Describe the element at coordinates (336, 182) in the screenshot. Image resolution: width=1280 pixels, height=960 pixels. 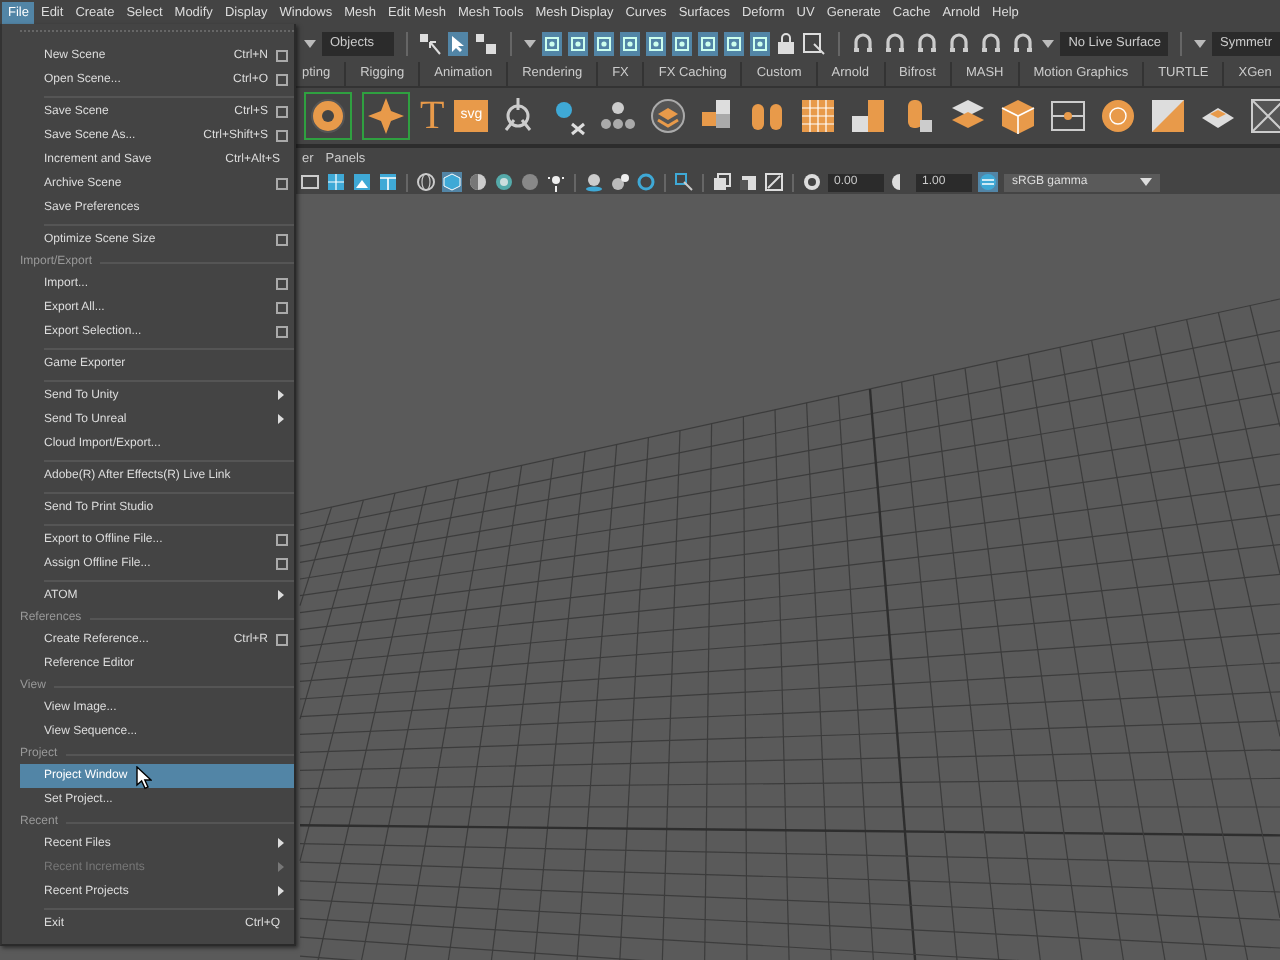
I see `four-panel-icon` at that location.